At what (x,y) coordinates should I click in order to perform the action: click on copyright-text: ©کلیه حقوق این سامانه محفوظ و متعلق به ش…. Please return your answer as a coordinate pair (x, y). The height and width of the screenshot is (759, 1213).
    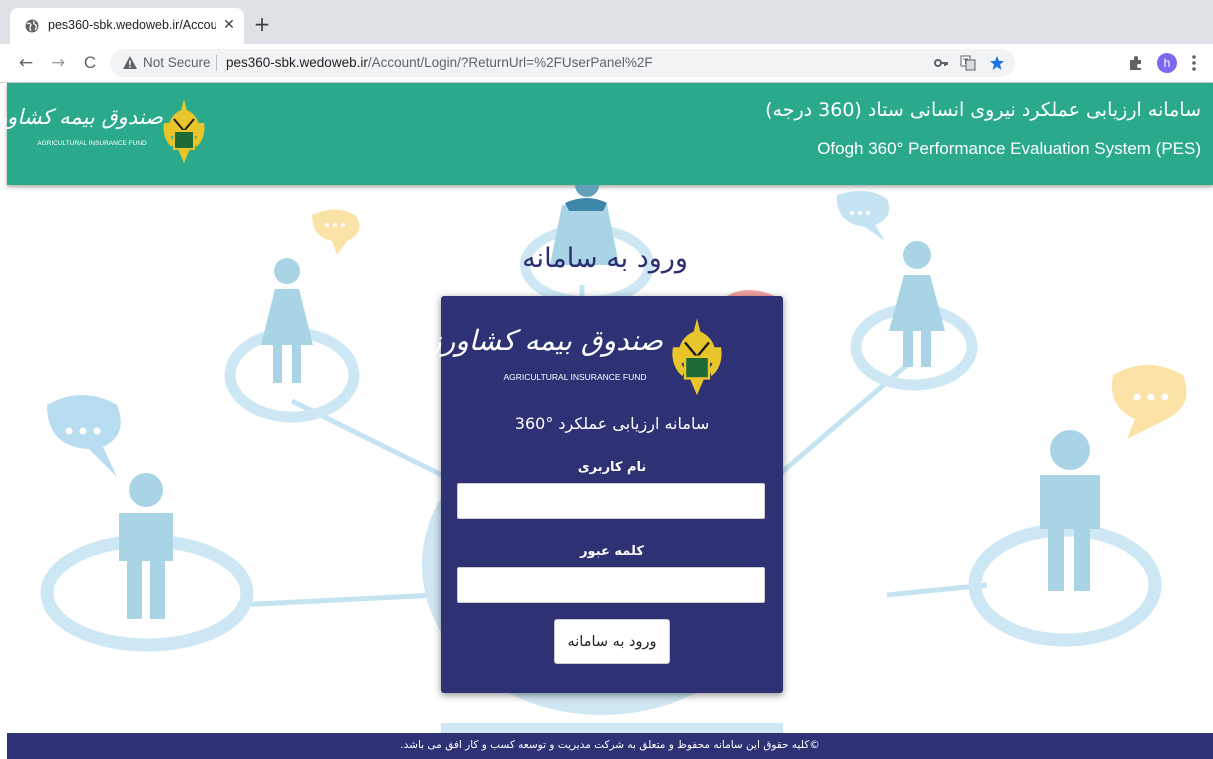
    Looking at the image, I should click on (610, 745).